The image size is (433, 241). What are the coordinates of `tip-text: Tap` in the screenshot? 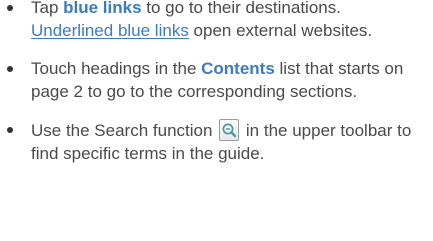 It's located at (47, 8).